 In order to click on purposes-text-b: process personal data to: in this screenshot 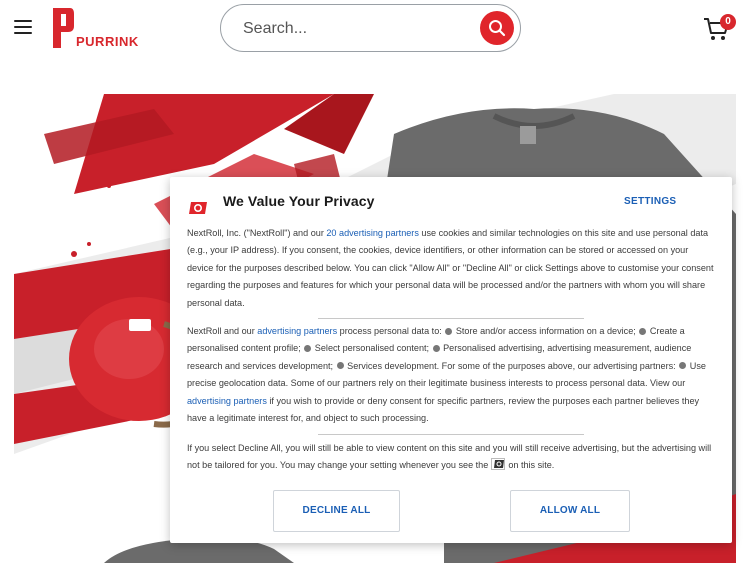, I will do `click(391, 331)`.